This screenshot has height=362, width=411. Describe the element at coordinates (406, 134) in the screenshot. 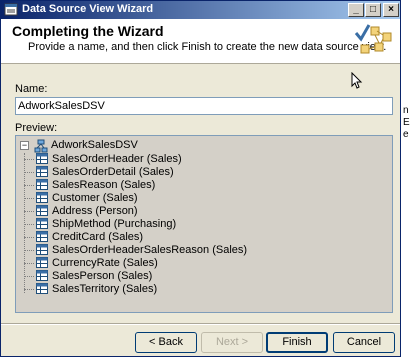

I see `background-text: e` at that location.